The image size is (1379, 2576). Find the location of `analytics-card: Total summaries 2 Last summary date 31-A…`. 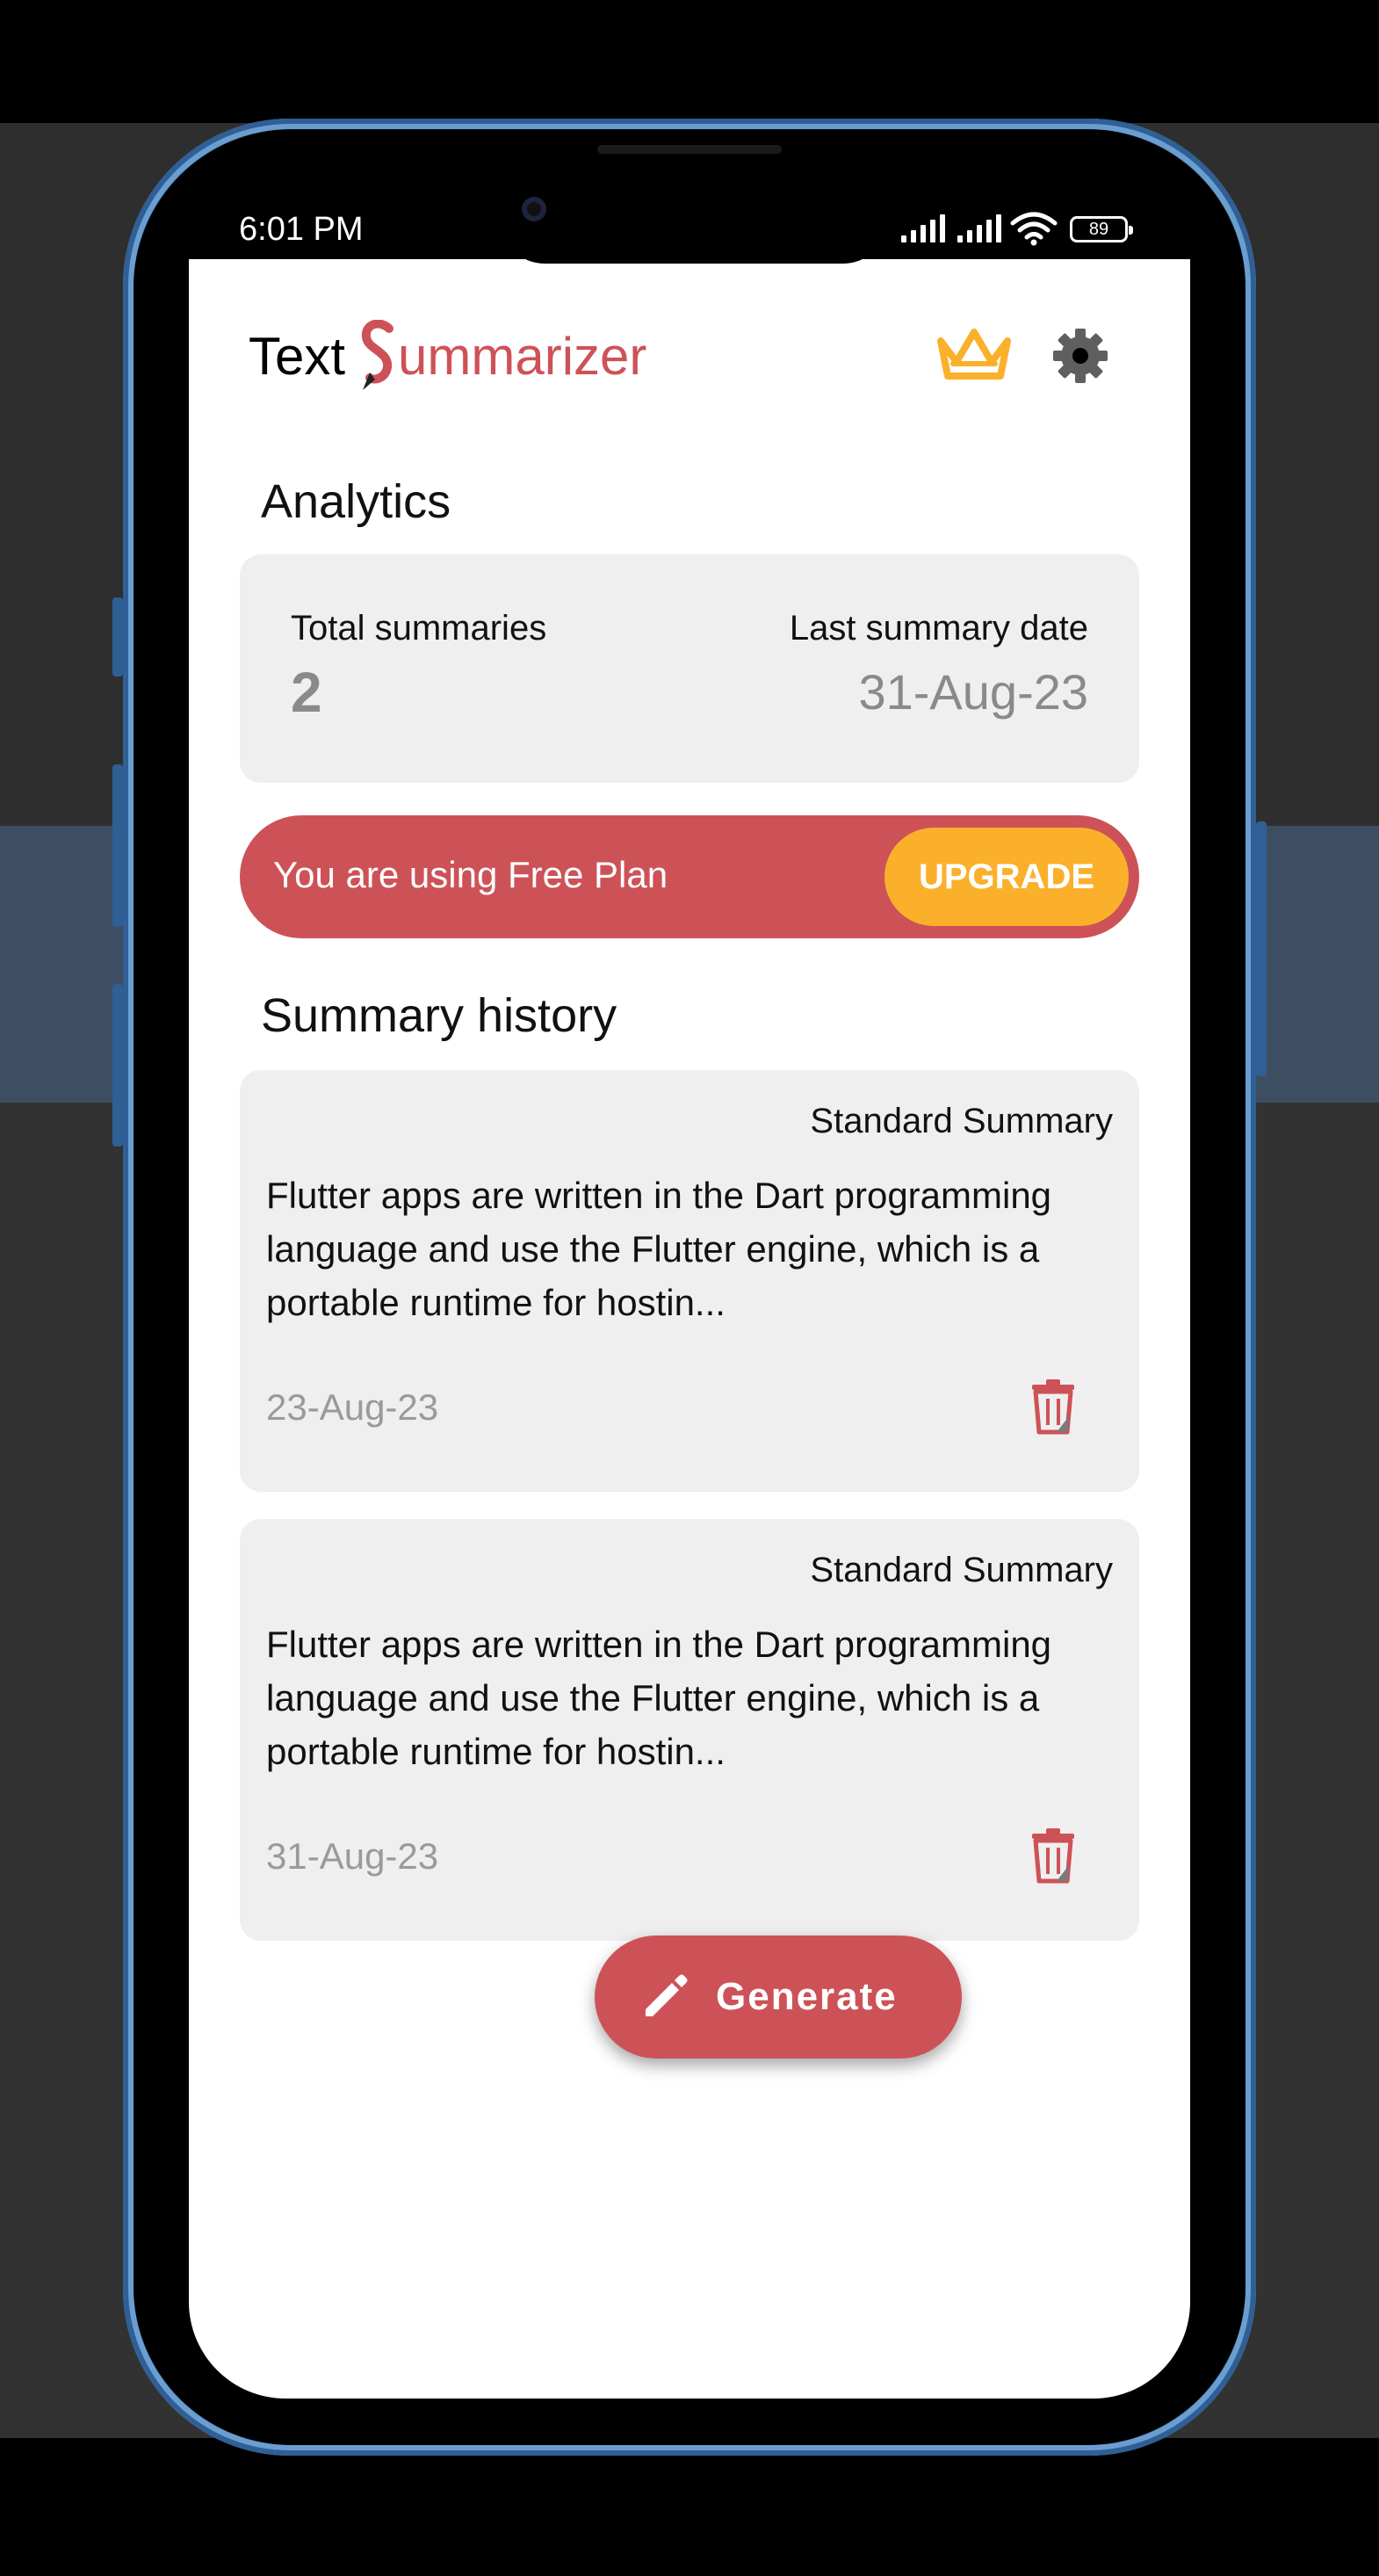

analytics-card: Total summaries 2 Last summary date 31-A… is located at coordinates (689, 668).